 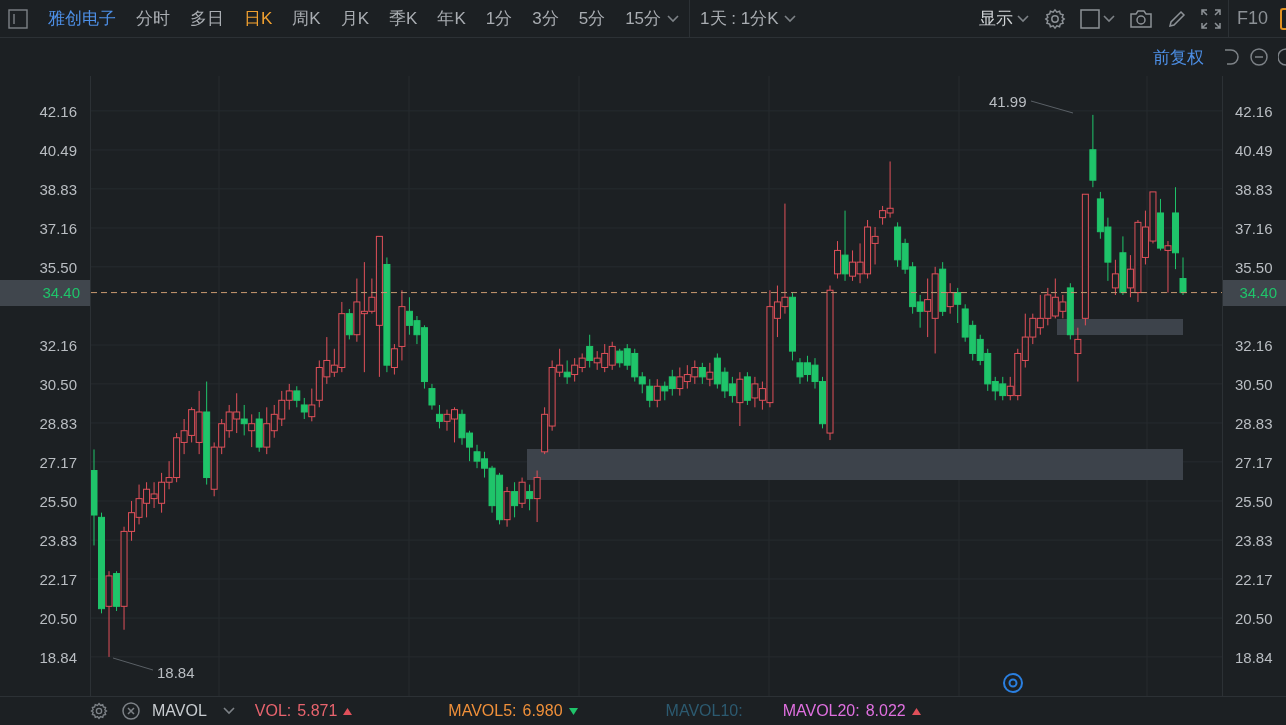 I want to click on interval-dropdown: 15分, so click(x=653, y=19).